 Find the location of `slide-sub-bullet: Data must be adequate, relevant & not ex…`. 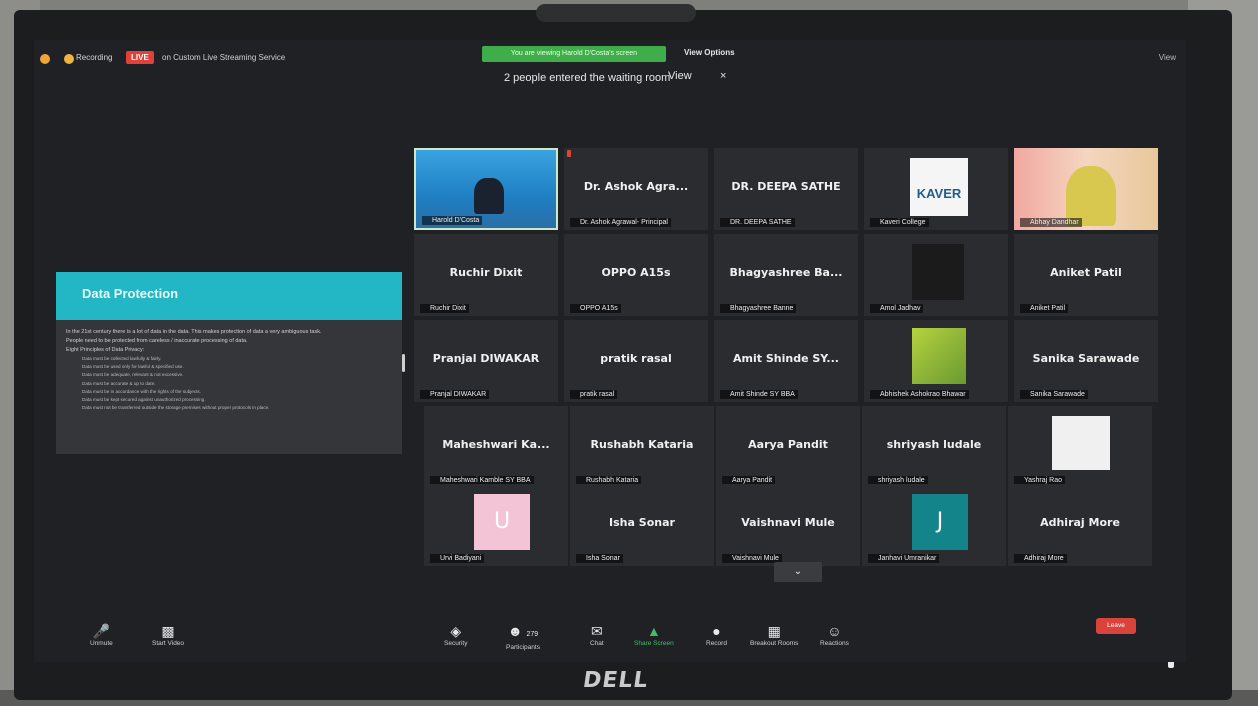

slide-sub-bullet: Data must be adequate, relevant & not ex… is located at coordinates (133, 375).